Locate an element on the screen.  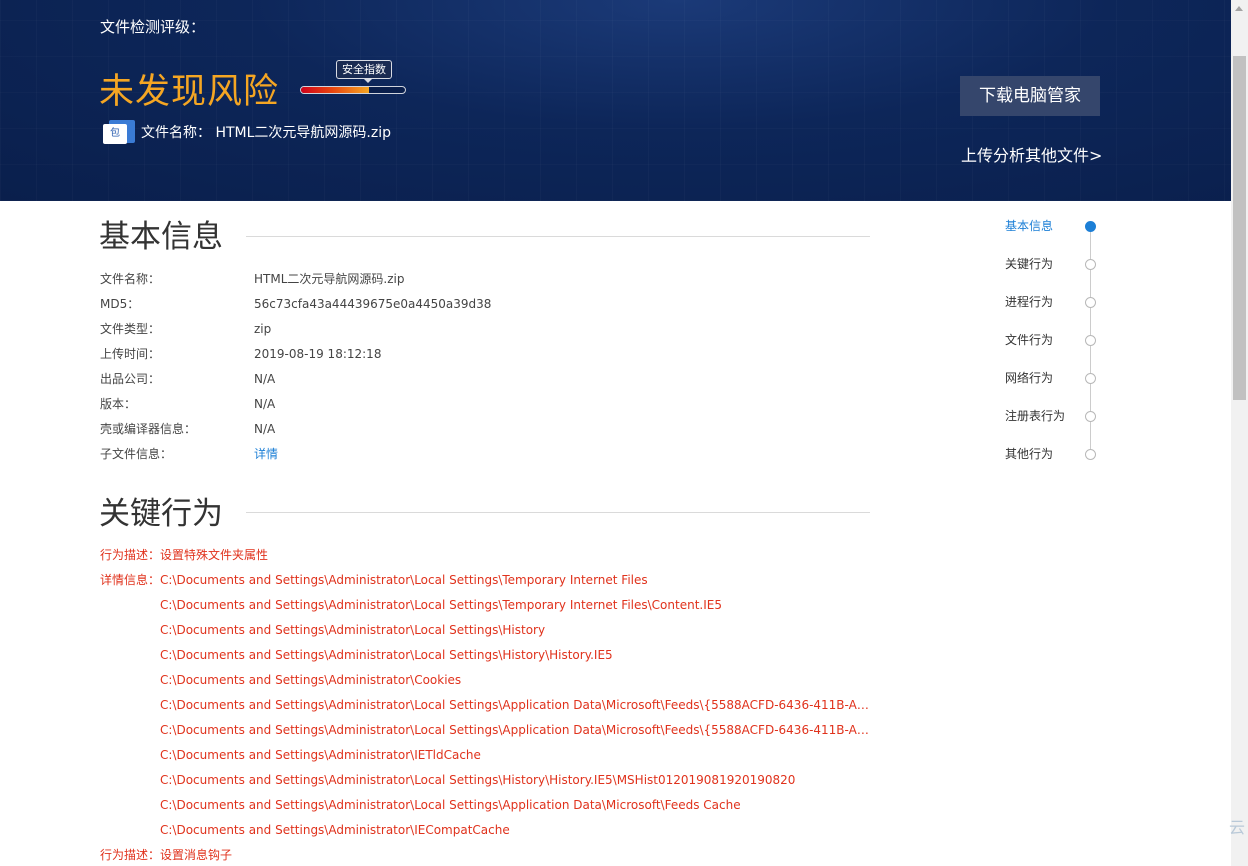
side-nav-label: 网络行为 is located at coordinates (1029, 378).